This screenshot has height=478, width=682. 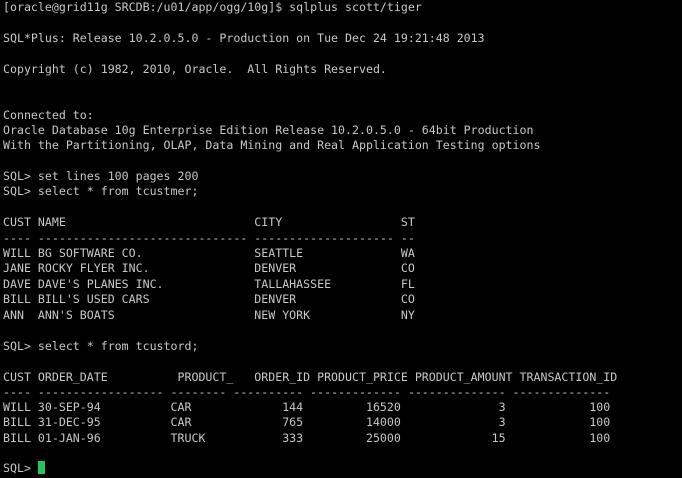 I want to click on table-row: BILL 31-DEC-95 CAR 765 14000 3 100, so click(x=307, y=422).